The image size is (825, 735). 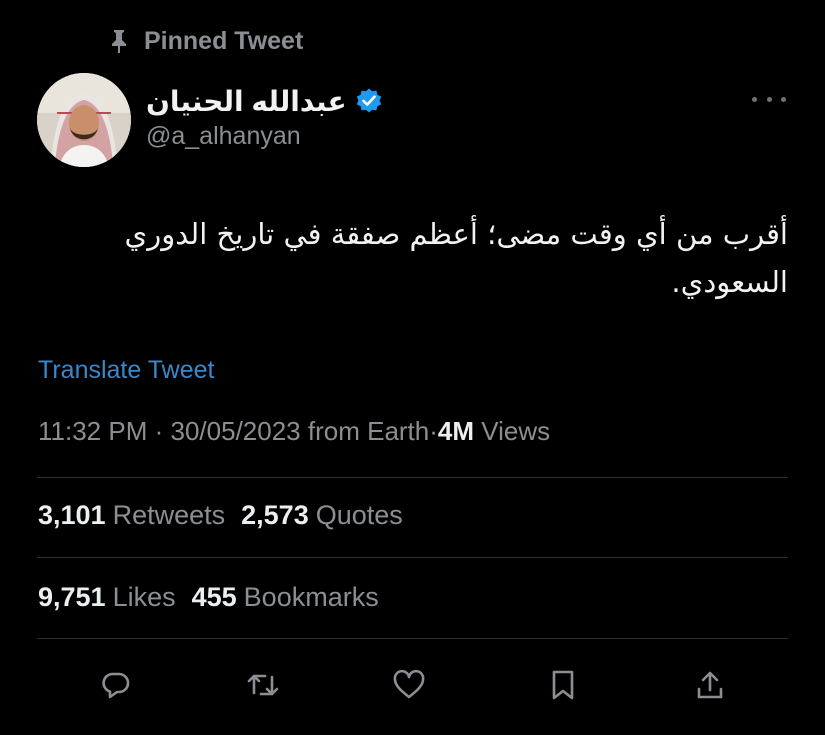 I want to click on bookmarks-count: 455, so click(x=214, y=597).